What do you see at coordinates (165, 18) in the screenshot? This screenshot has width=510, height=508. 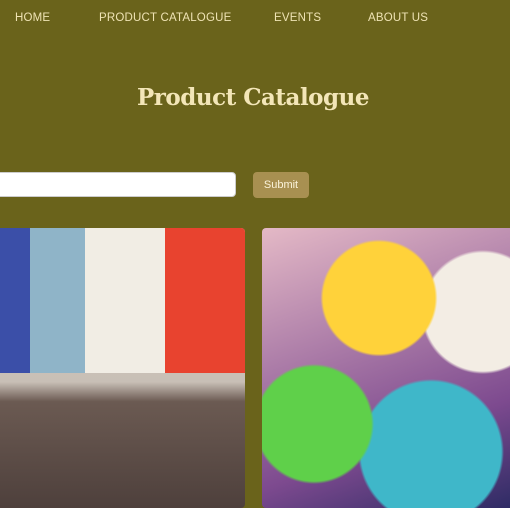 I see `nav-product-catalogue: PRODUCT CATALOGUE` at bounding box center [165, 18].